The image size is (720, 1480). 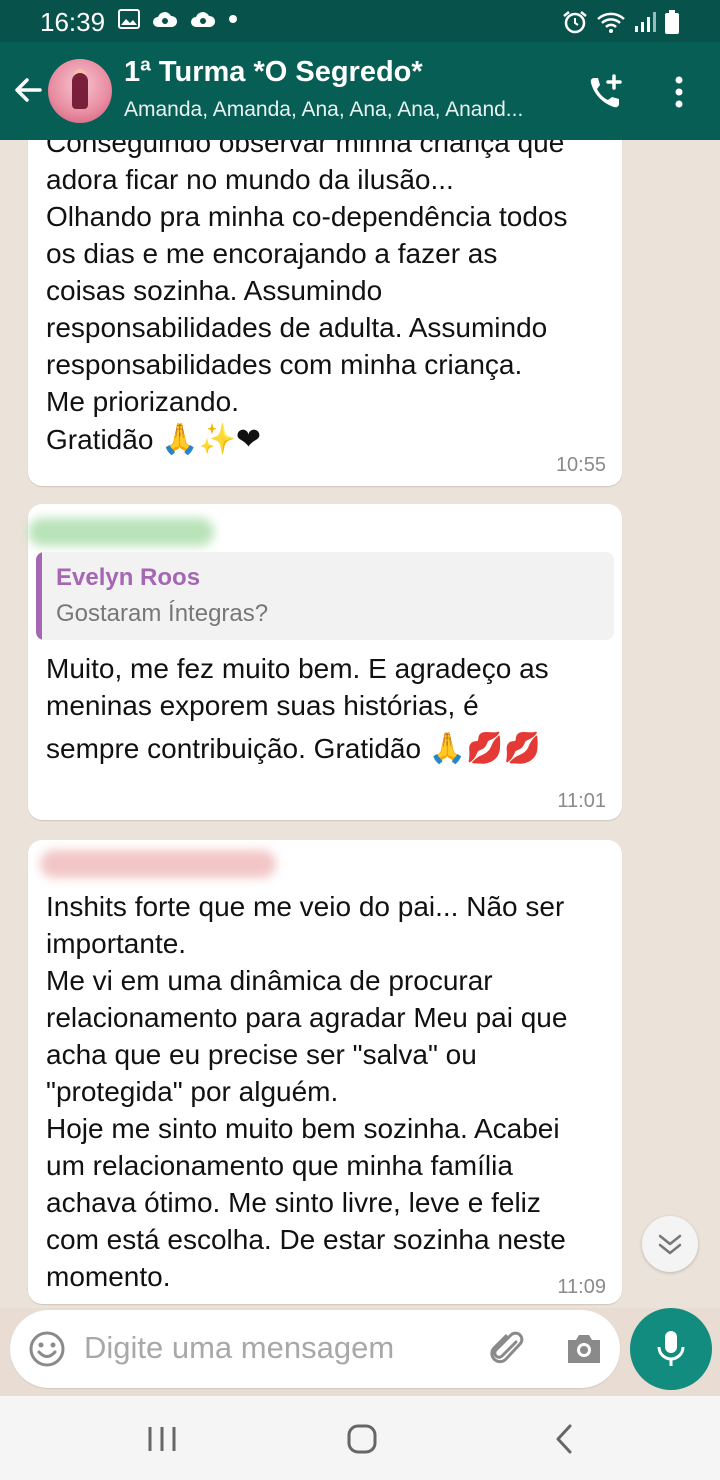 What do you see at coordinates (239, 1348) in the screenshot?
I see `message-input: Digite uma mensagem` at bounding box center [239, 1348].